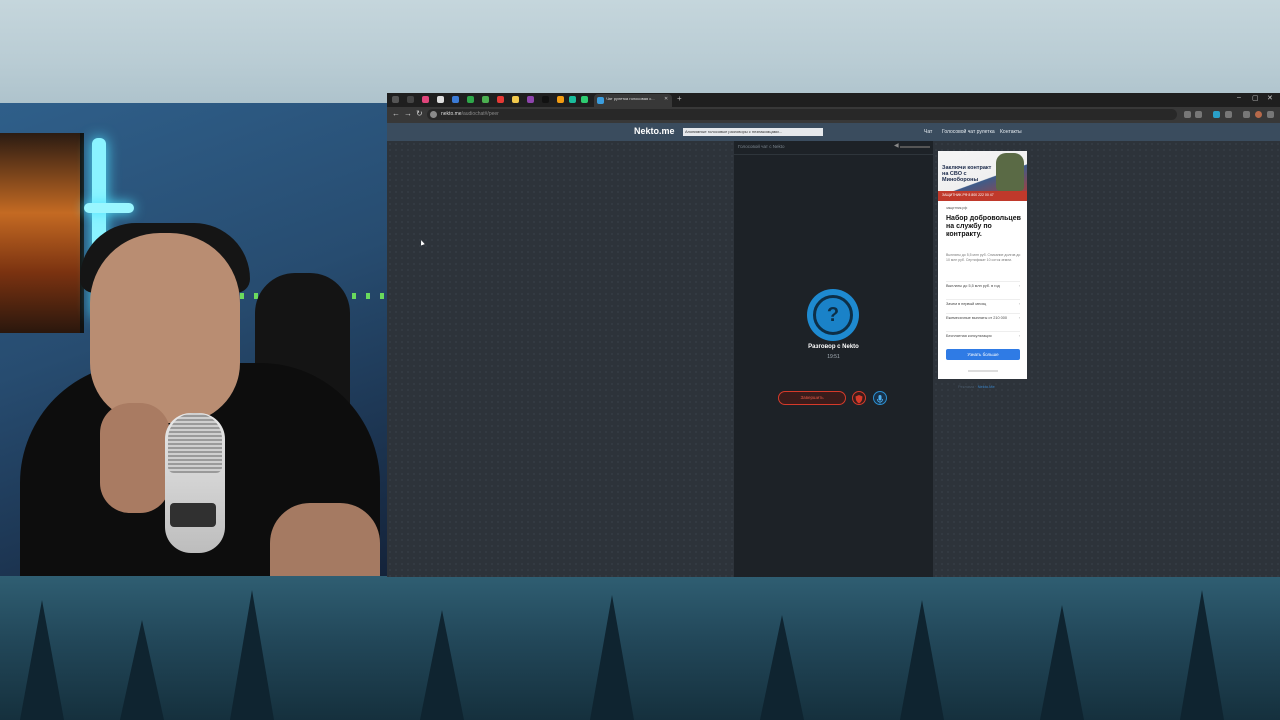  I want to click on reload-button: ↻, so click(419, 113).